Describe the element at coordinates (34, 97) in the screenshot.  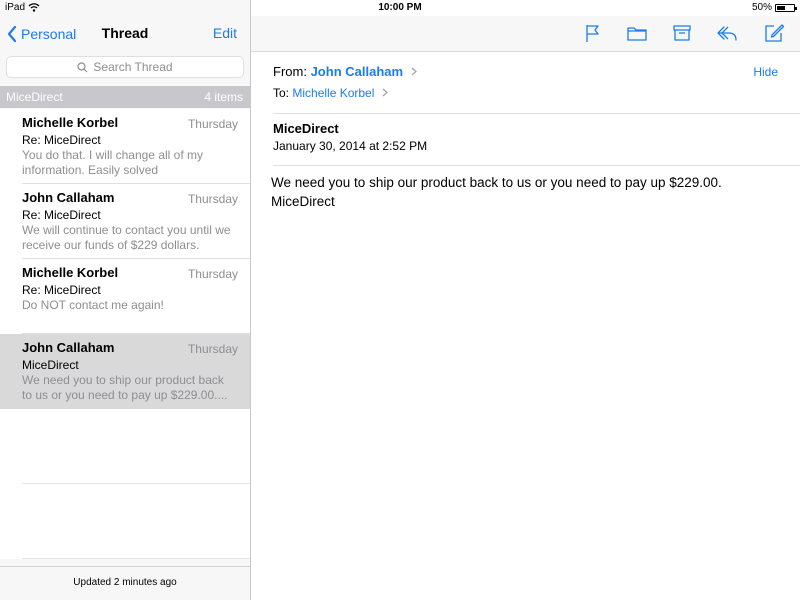
I see `section-title: MiceDirect` at that location.